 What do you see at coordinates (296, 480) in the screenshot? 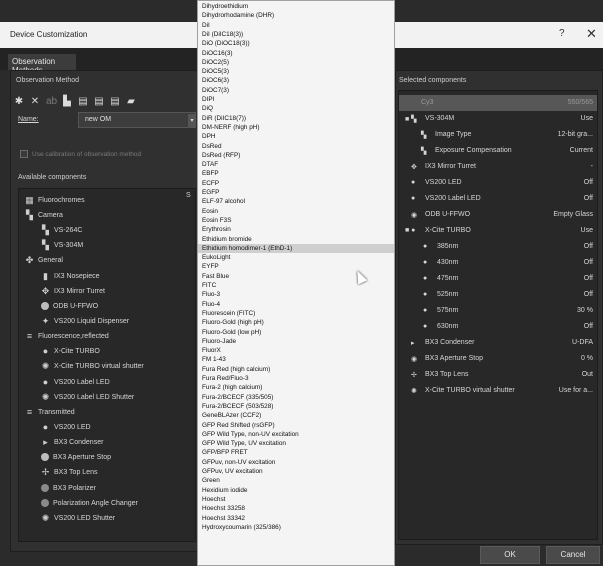
I see `dropdown-option: Green` at bounding box center [296, 480].